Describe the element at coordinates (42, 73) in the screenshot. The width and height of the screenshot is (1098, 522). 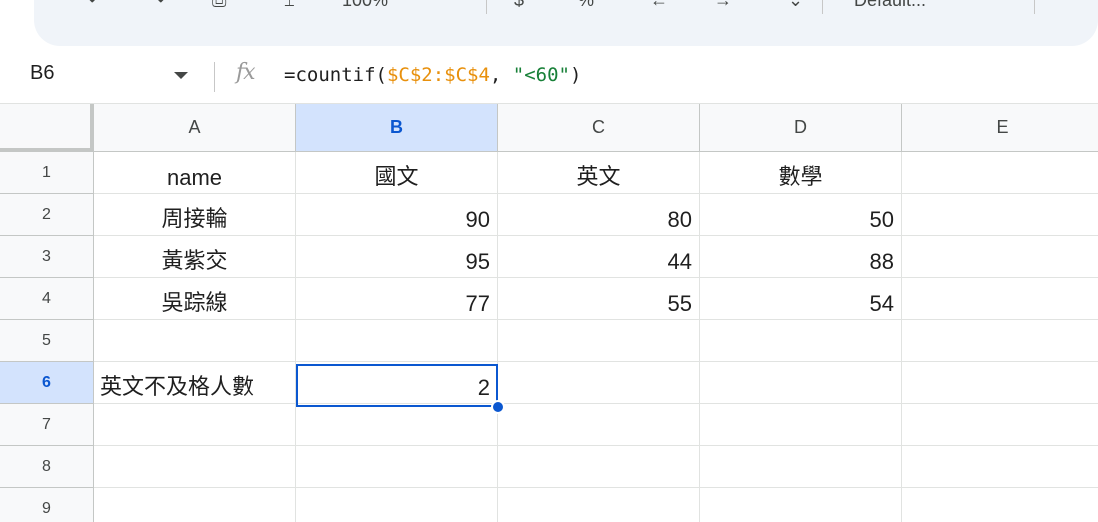
I see `name-box: B6` at that location.